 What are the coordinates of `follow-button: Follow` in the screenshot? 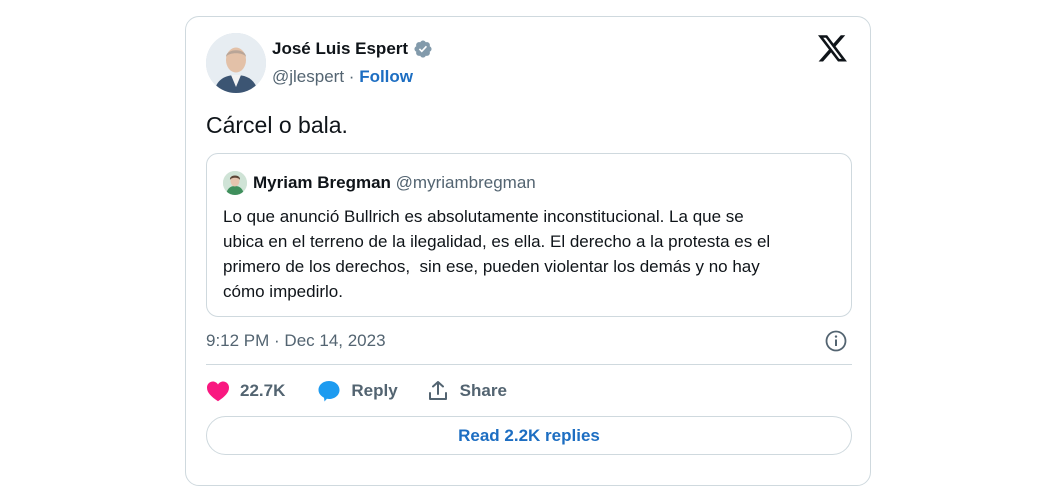 It's located at (386, 76).